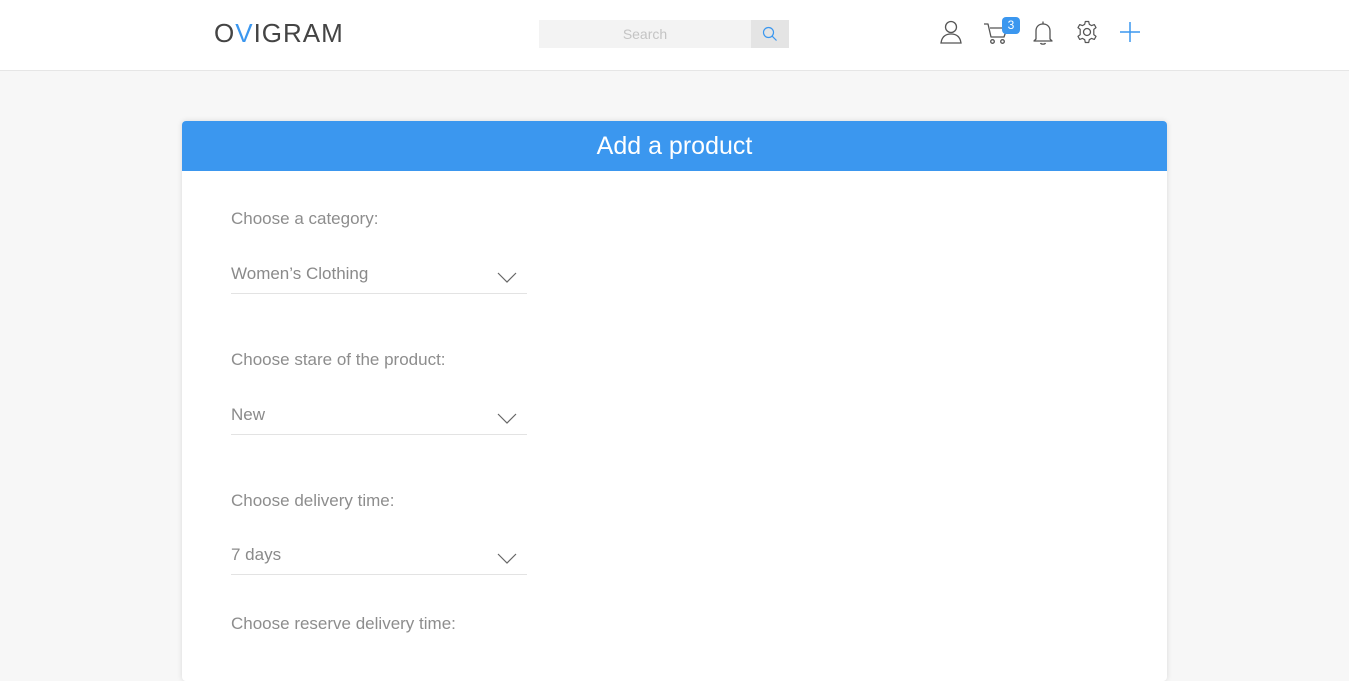  I want to click on logo-suffix: IGRAM, so click(298, 33).